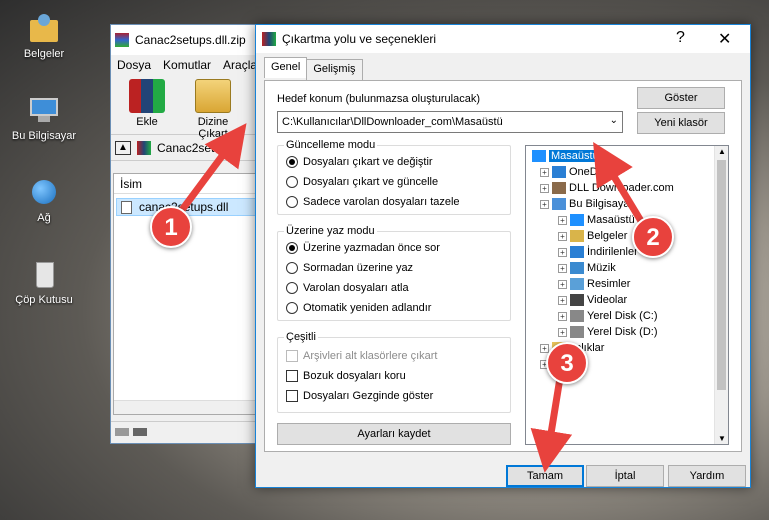 The image size is (769, 520). I want to click on annotation-badge-3: 3, so click(567, 363).